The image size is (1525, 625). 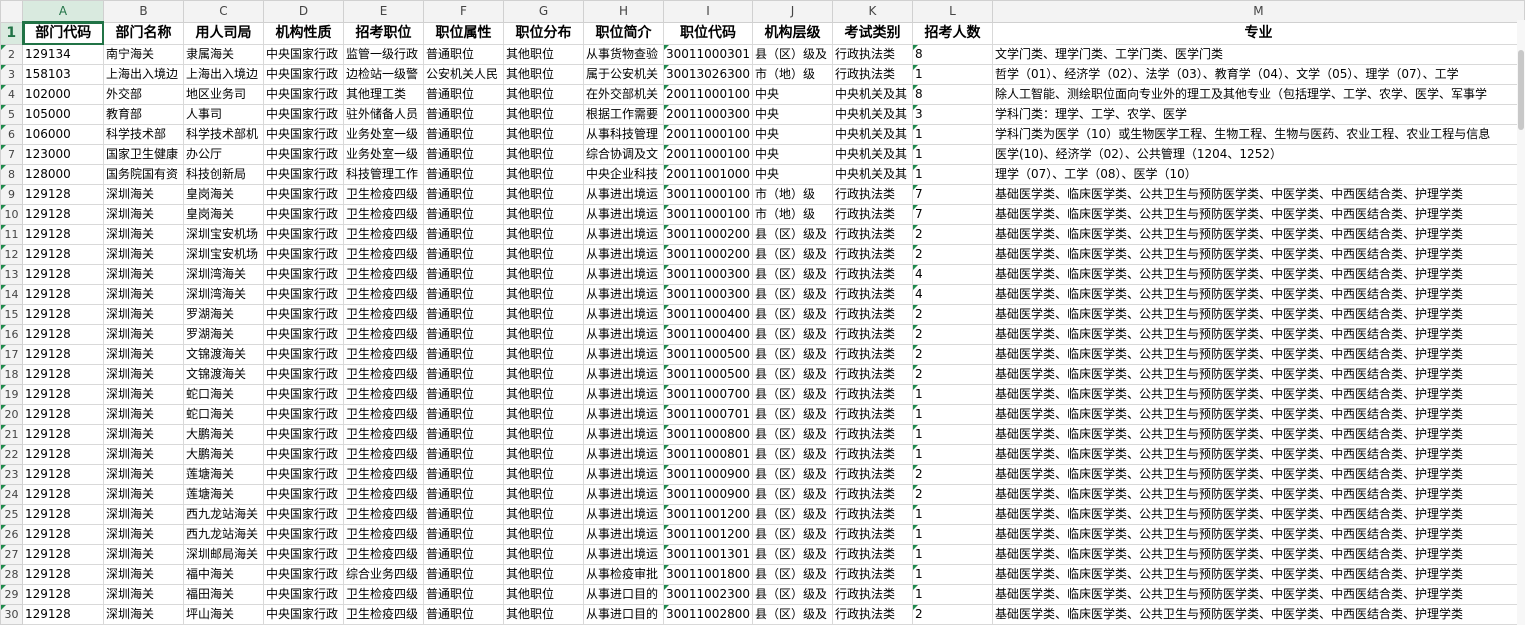 I want to click on cell: 20011001000, so click(x=708, y=174).